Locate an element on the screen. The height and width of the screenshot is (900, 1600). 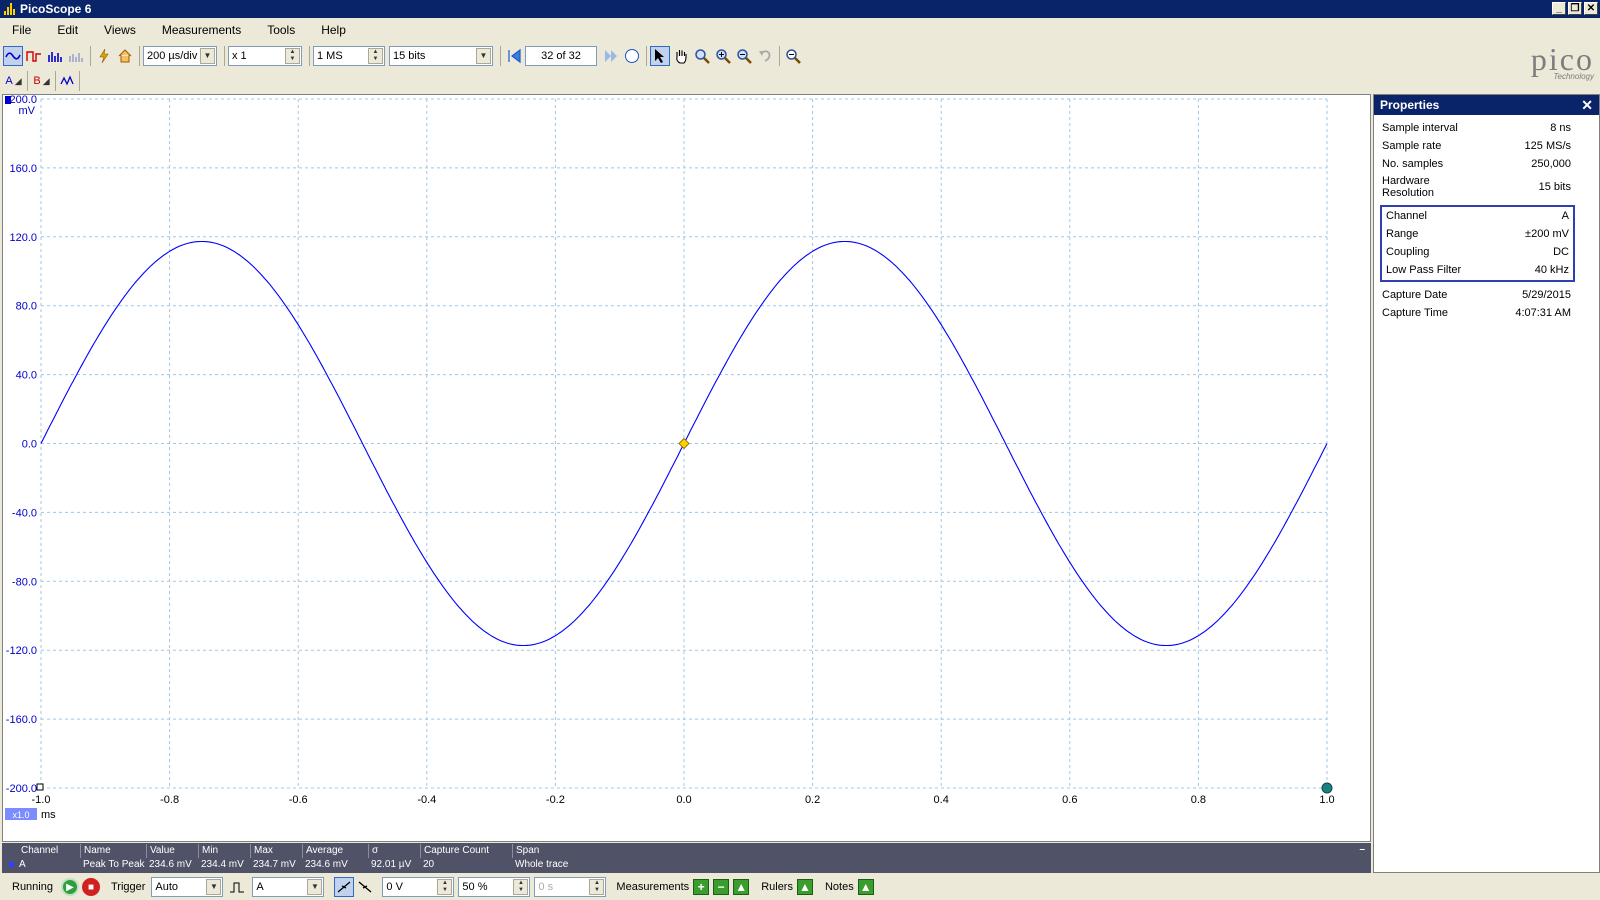
col-channel: Channel is located at coordinates (40, 850).